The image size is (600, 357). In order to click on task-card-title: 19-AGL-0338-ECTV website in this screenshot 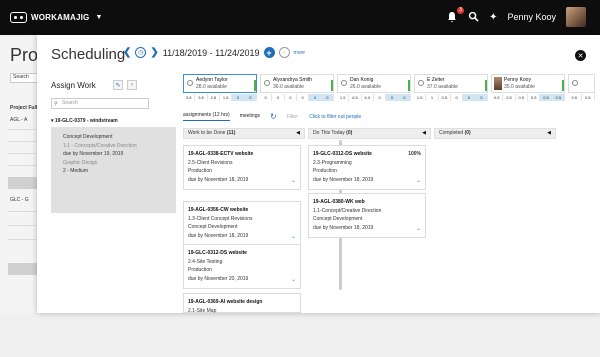, I will do `click(221, 154)`.